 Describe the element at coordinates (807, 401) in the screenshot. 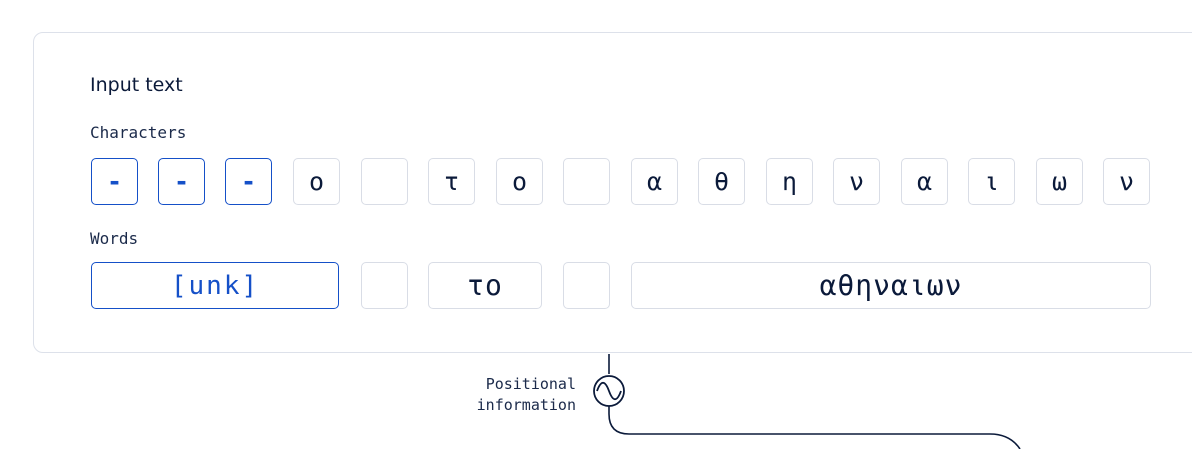

I see `connector-diagram` at that location.